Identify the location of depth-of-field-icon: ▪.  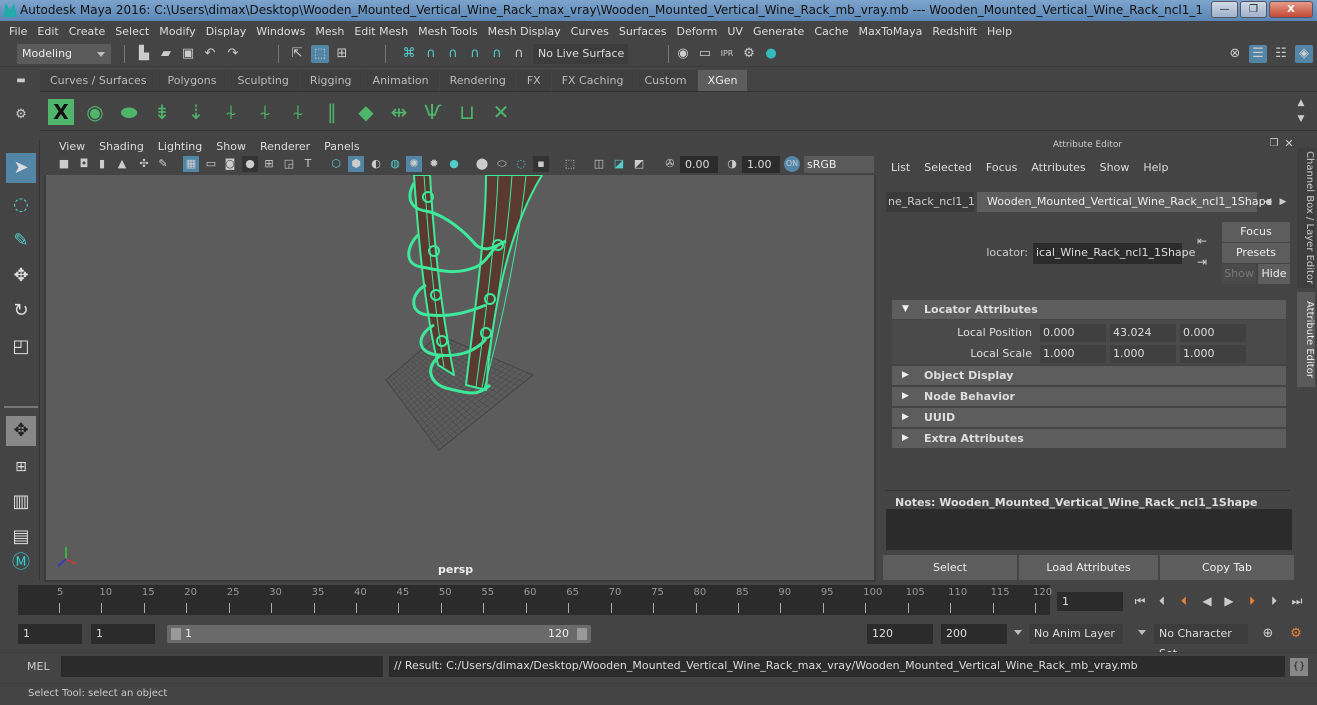
(541, 164).